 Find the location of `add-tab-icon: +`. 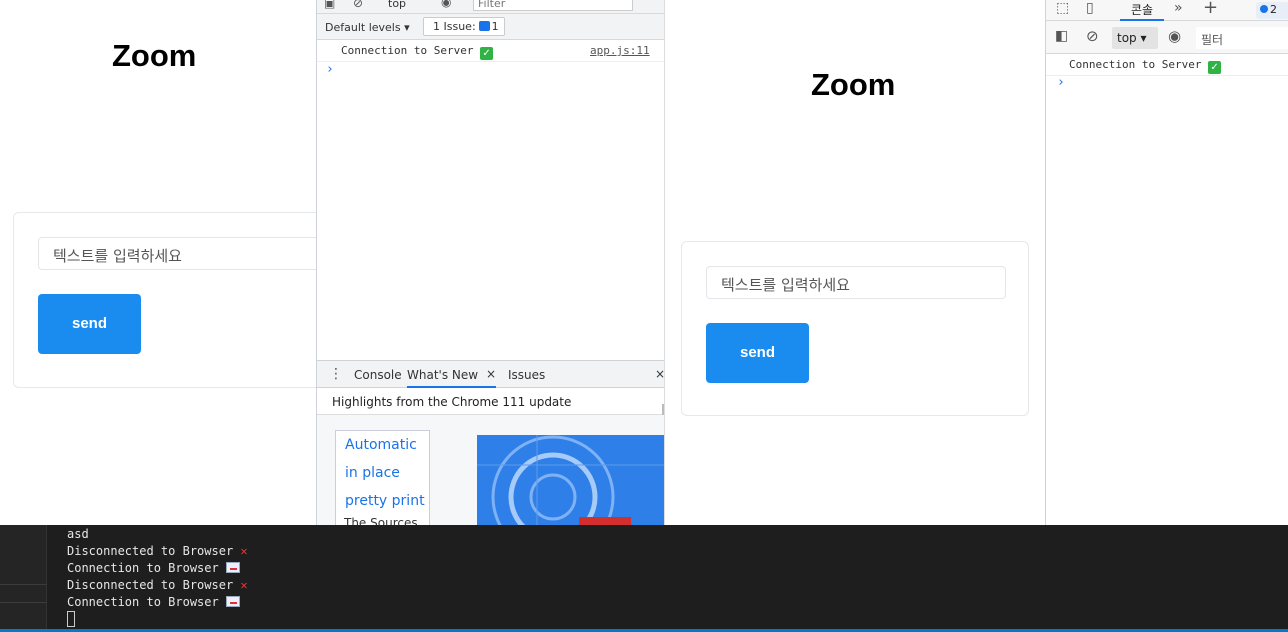

add-tab-icon: + is located at coordinates (1210, 9).